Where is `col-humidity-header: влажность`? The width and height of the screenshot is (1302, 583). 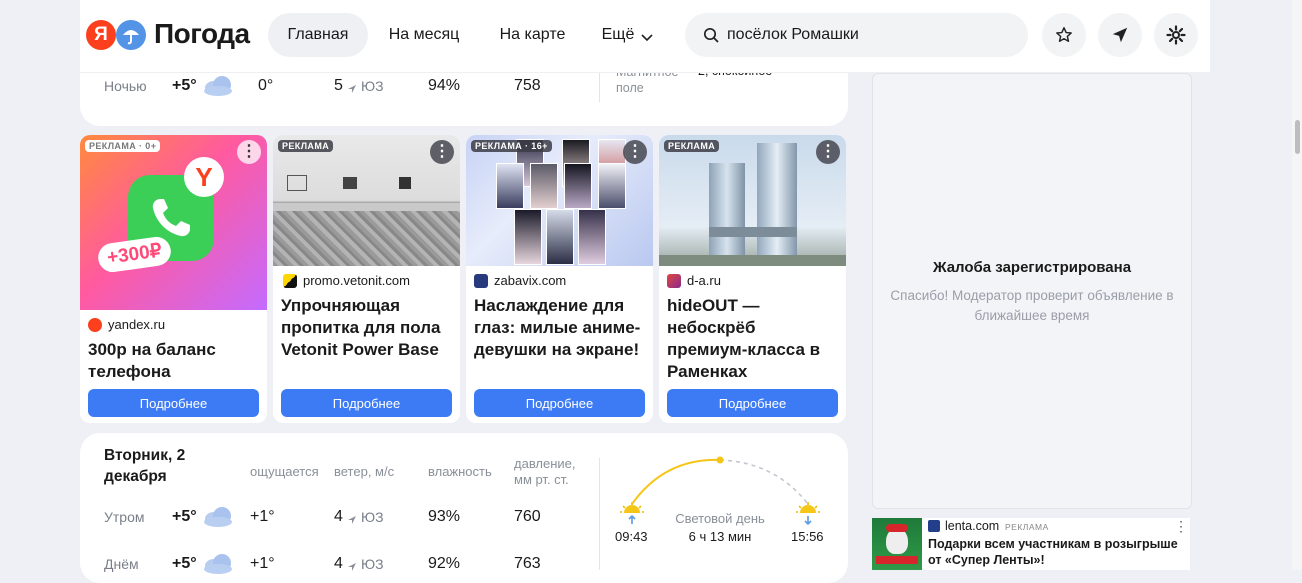 col-humidity-header: влажность is located at coordinates (460, 471).